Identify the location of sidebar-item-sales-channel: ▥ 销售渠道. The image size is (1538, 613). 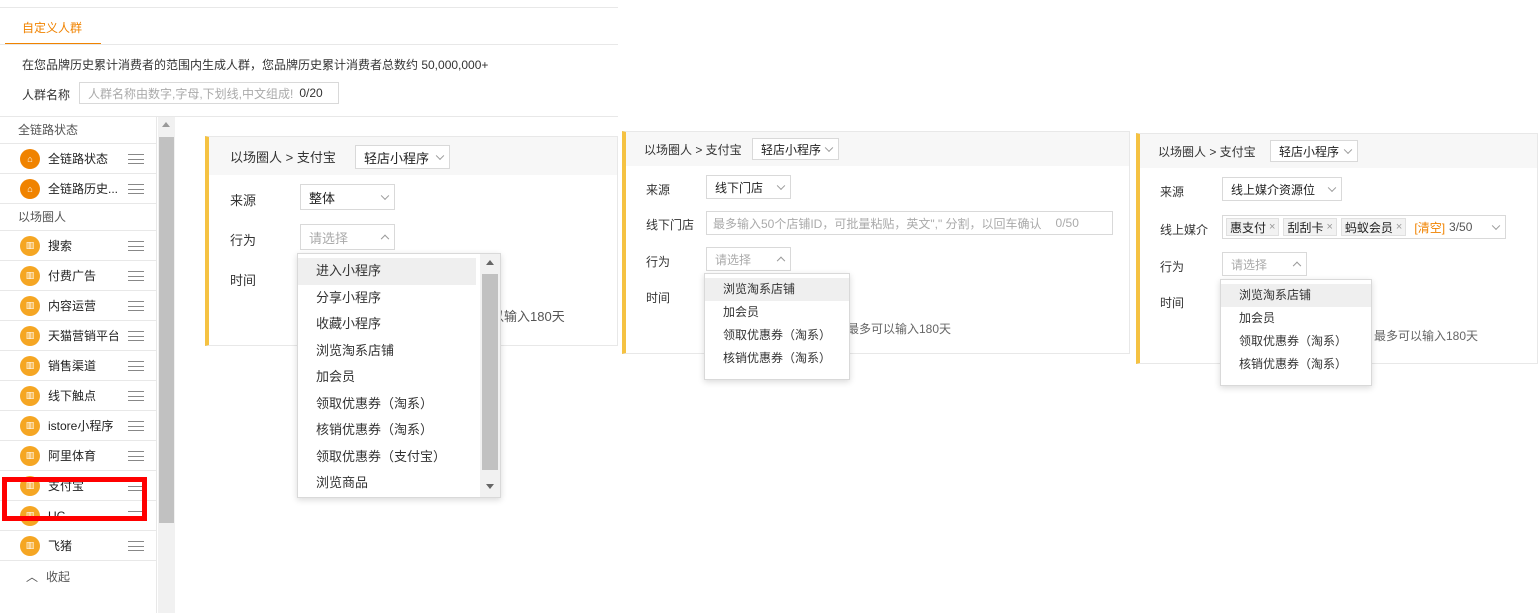
(78, 366).